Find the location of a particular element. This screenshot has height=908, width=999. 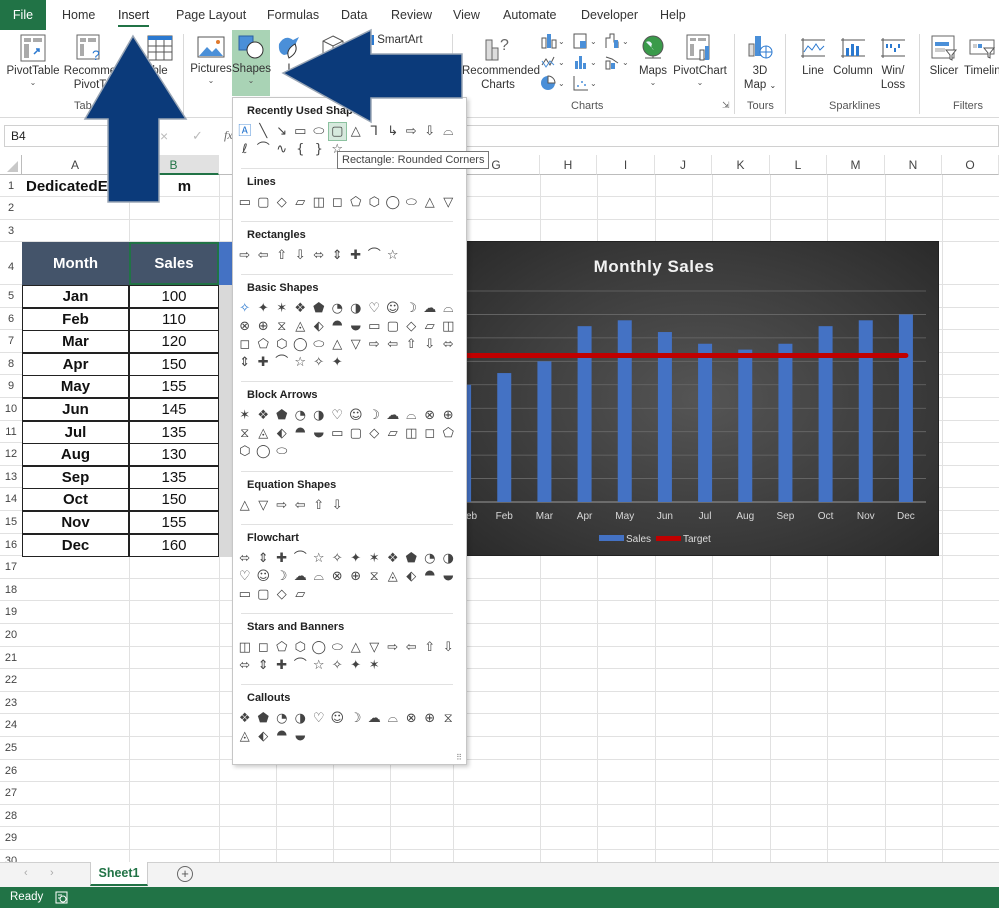

shape-textbox-icon: 🄰 is located at coordinates (245, 131).